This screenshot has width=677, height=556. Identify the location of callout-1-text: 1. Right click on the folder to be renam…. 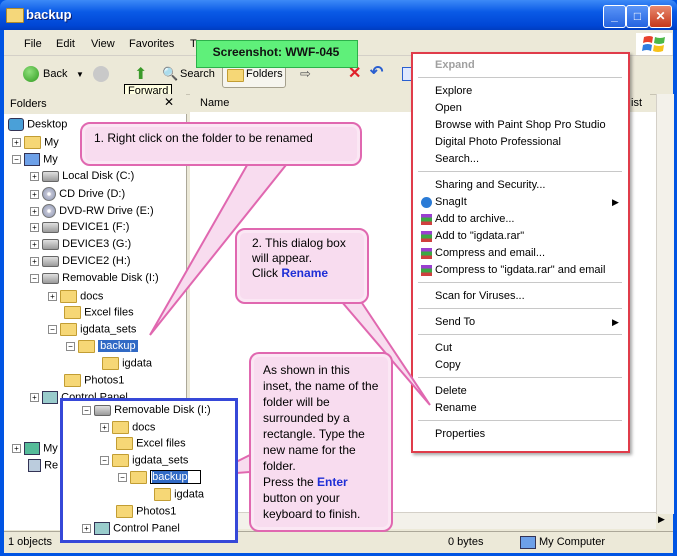
(203, 138).